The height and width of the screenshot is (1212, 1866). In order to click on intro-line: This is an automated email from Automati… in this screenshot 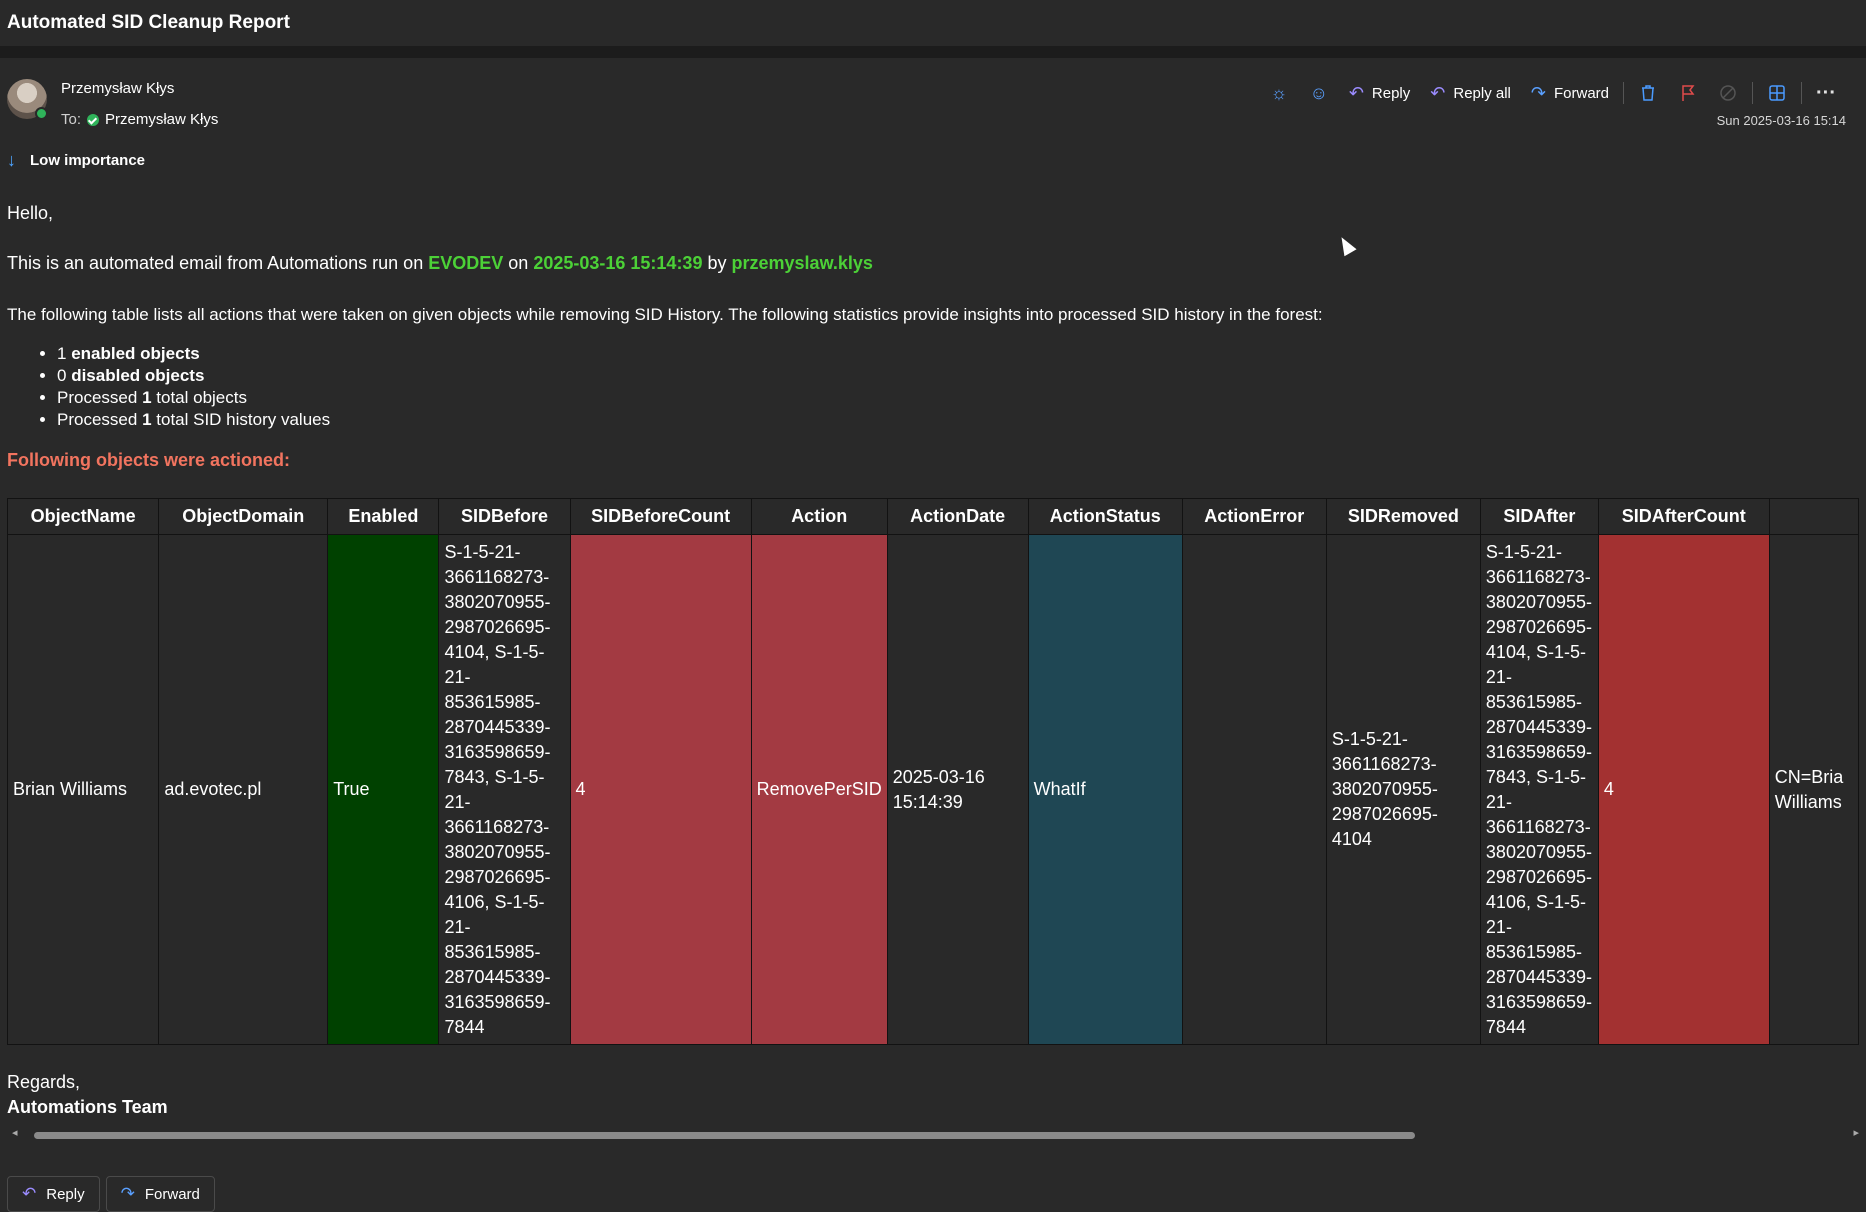, I will do `click(440, 263)`.